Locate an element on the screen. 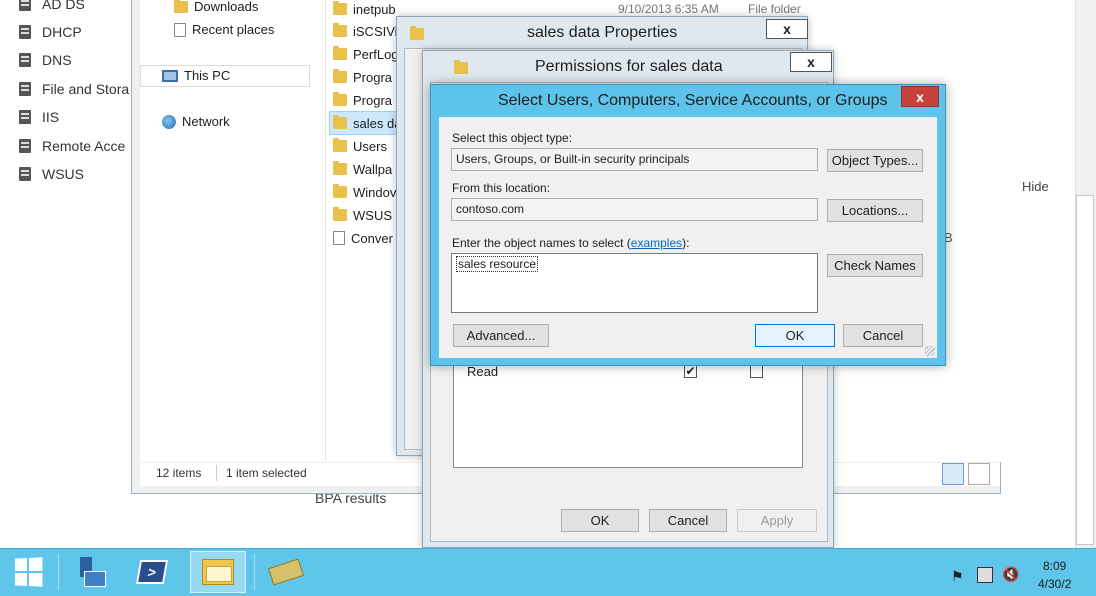  resize-grip-icon is located at coordinates (930, 351).